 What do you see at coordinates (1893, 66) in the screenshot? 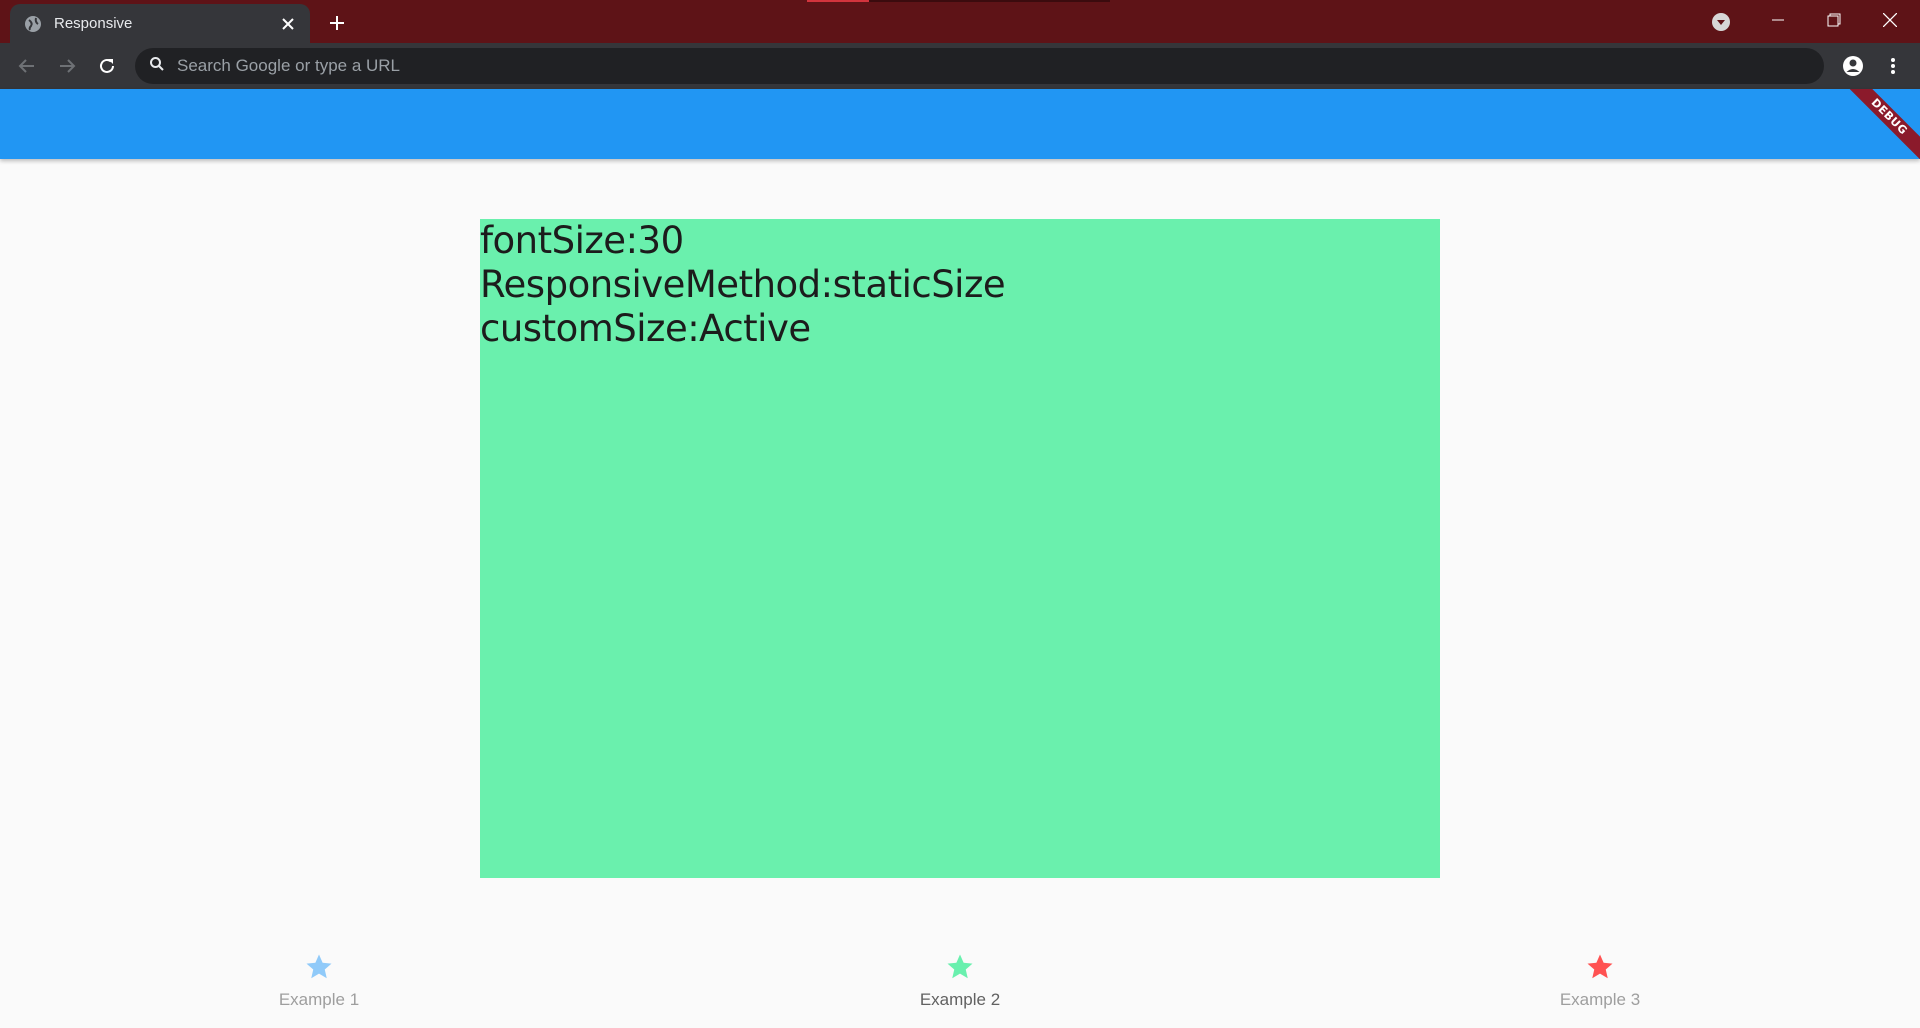
I see `more-vert-icon` at bounding box center [1893, 66].